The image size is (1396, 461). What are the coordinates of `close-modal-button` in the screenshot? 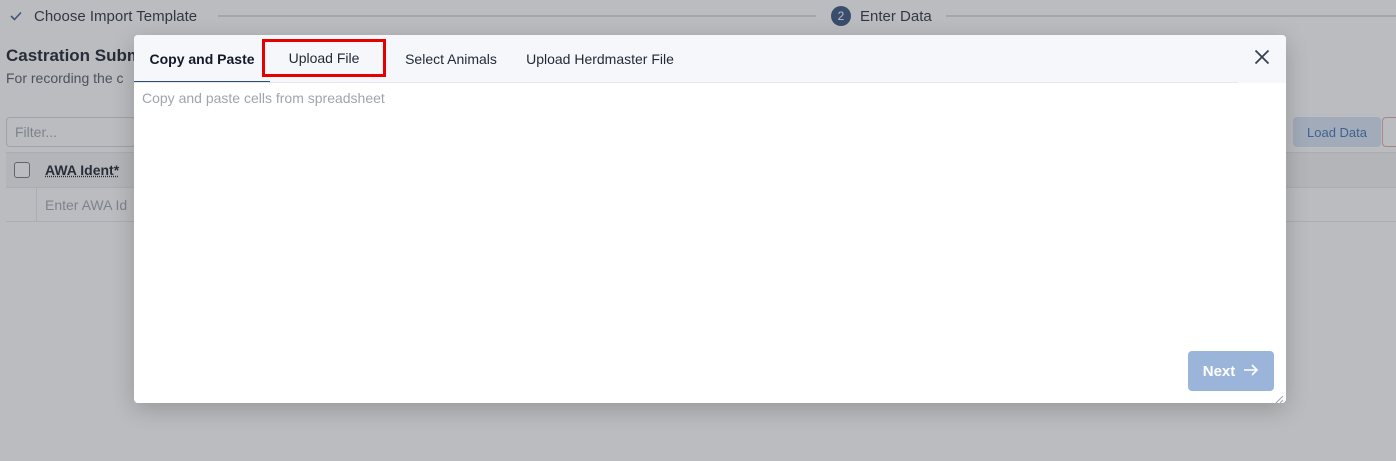 It's located at (1262, 59).